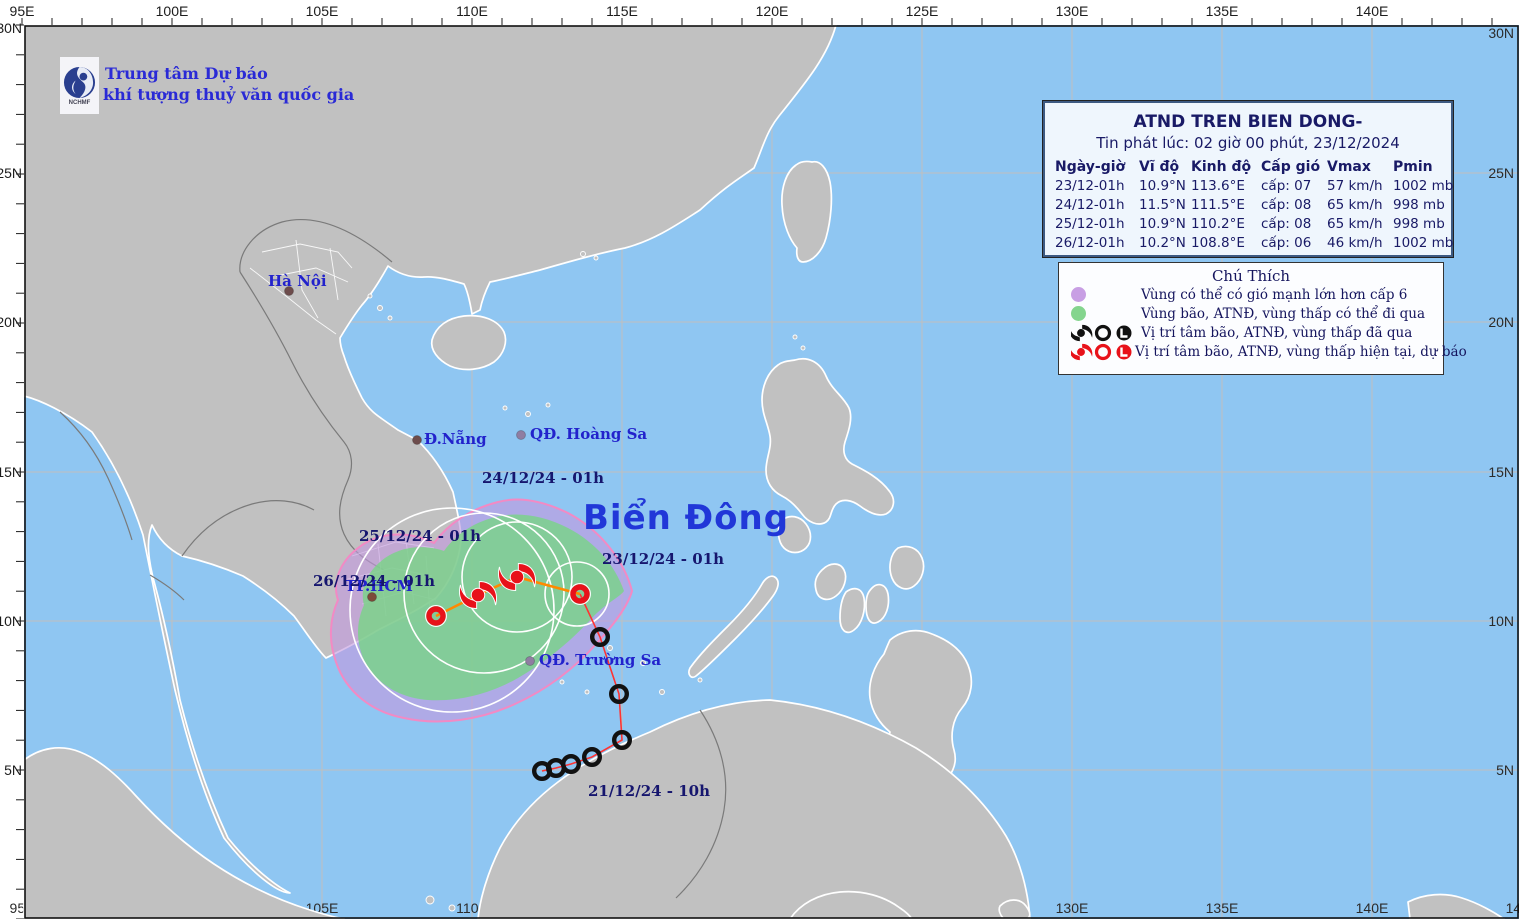  I want to click on column-header: Cấp gió, so click(1291, 167).